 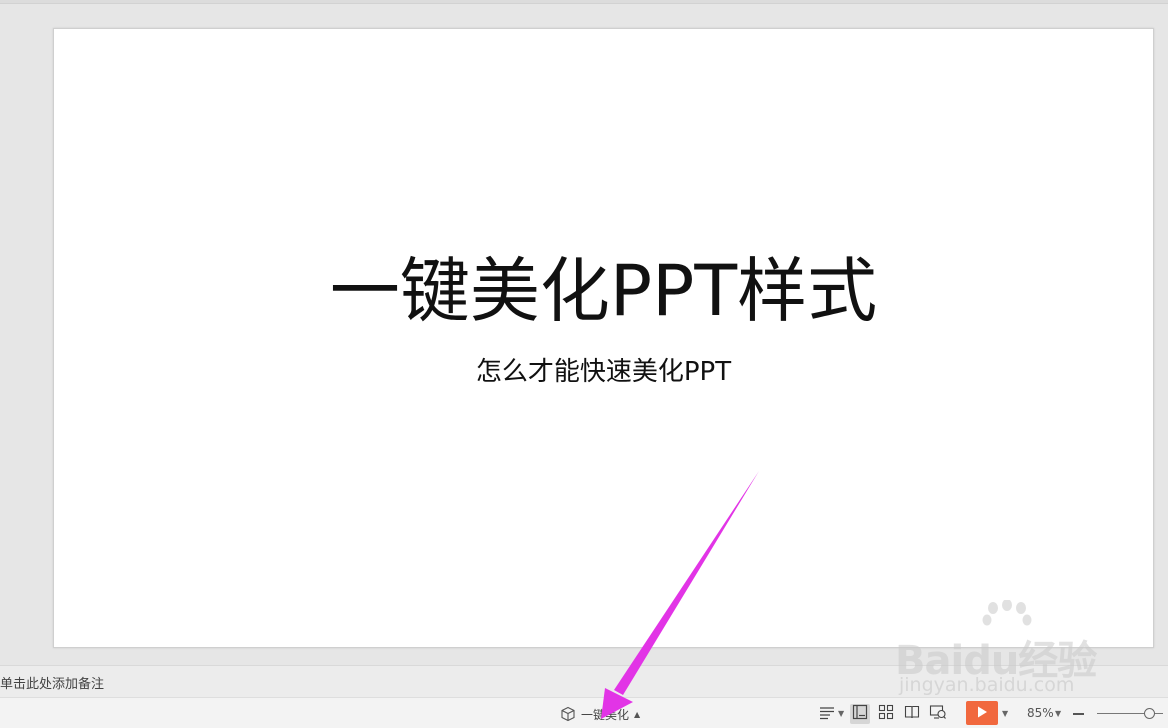 I want to click on notes-caret-down-icon: ▼, so click(x=841, y=713).